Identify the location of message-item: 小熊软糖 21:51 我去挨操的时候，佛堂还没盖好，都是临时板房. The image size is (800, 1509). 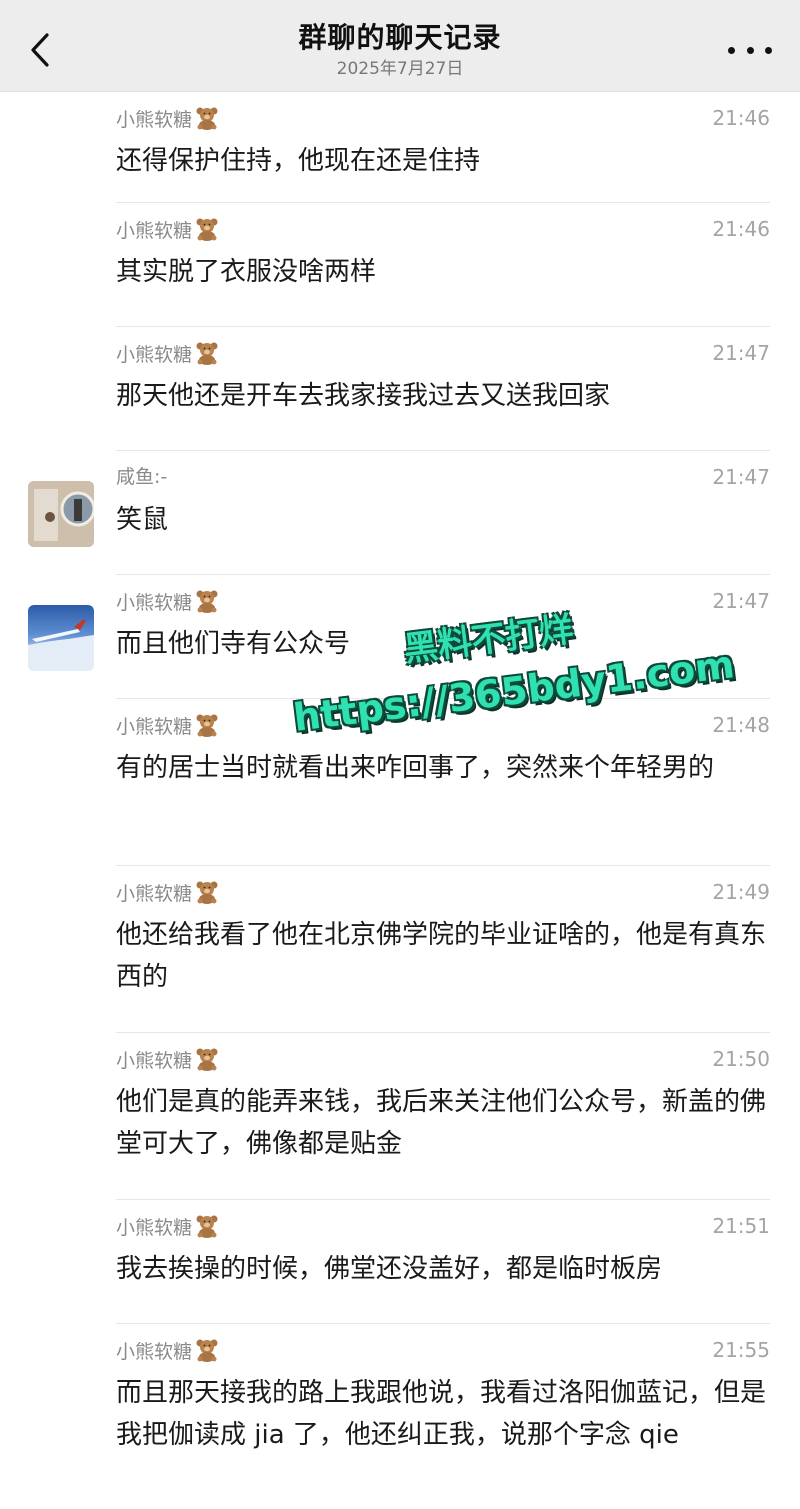
(443, 1262).